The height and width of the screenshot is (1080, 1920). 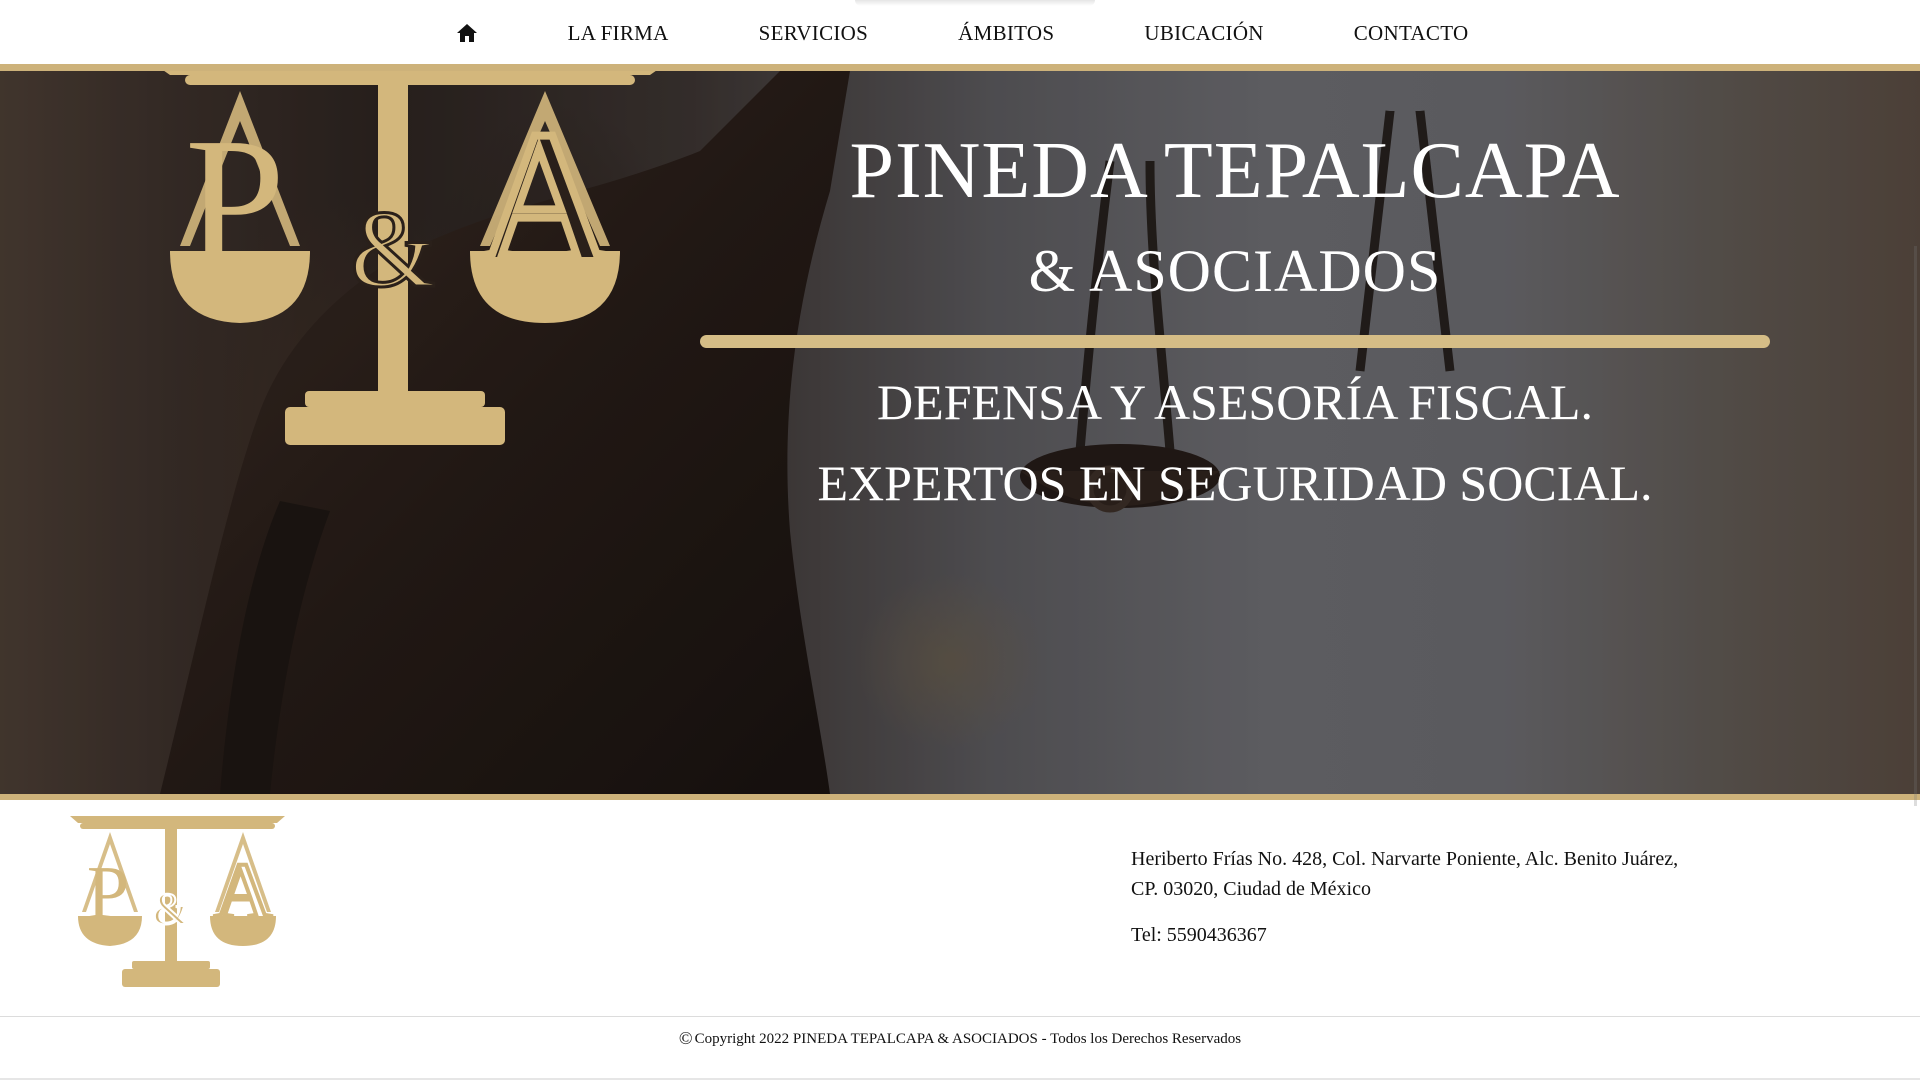 I want to click on logo-letter-p: P, so click(x=235, y=200).